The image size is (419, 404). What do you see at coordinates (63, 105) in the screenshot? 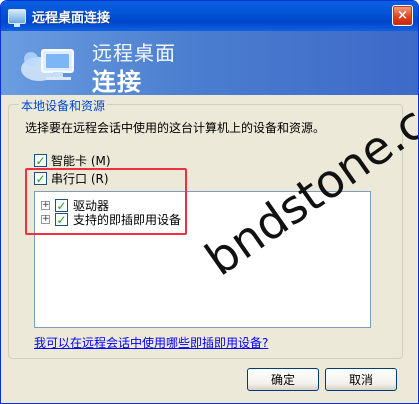
I see `group-label: 本地设备和资源` at bounding box center [63, 105].